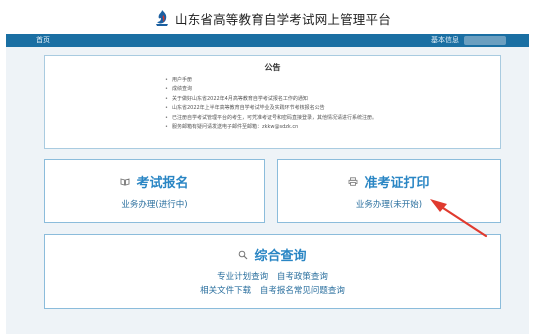  I want to click on admission-ticket-print-card: 准考证打印 业务办理(未开始), so click(389, 191).